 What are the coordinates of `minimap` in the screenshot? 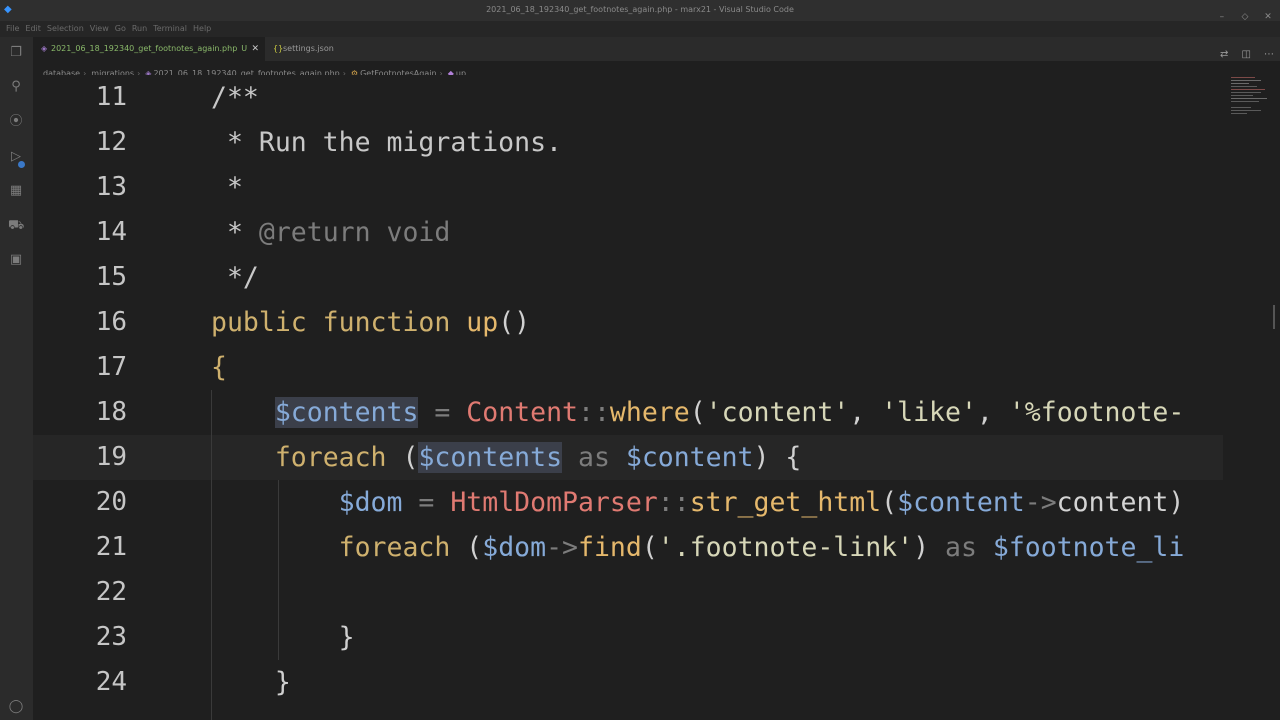 It's located at (1251, 390).